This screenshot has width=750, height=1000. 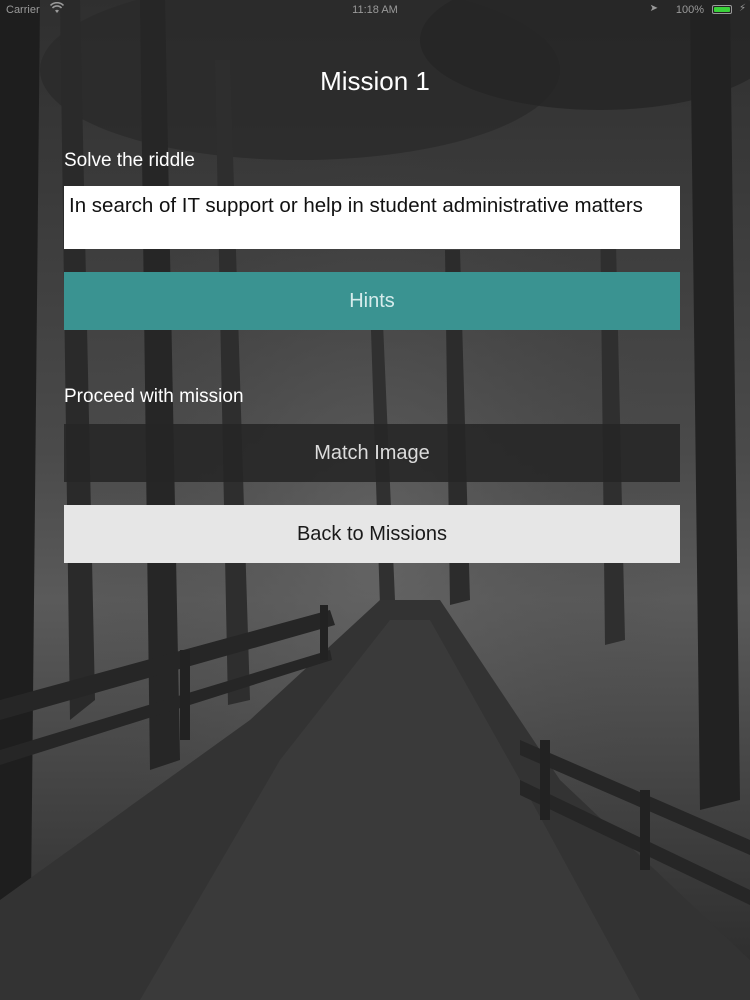 I want to click on battery-percent: 100%, so click(x=689, y=10).